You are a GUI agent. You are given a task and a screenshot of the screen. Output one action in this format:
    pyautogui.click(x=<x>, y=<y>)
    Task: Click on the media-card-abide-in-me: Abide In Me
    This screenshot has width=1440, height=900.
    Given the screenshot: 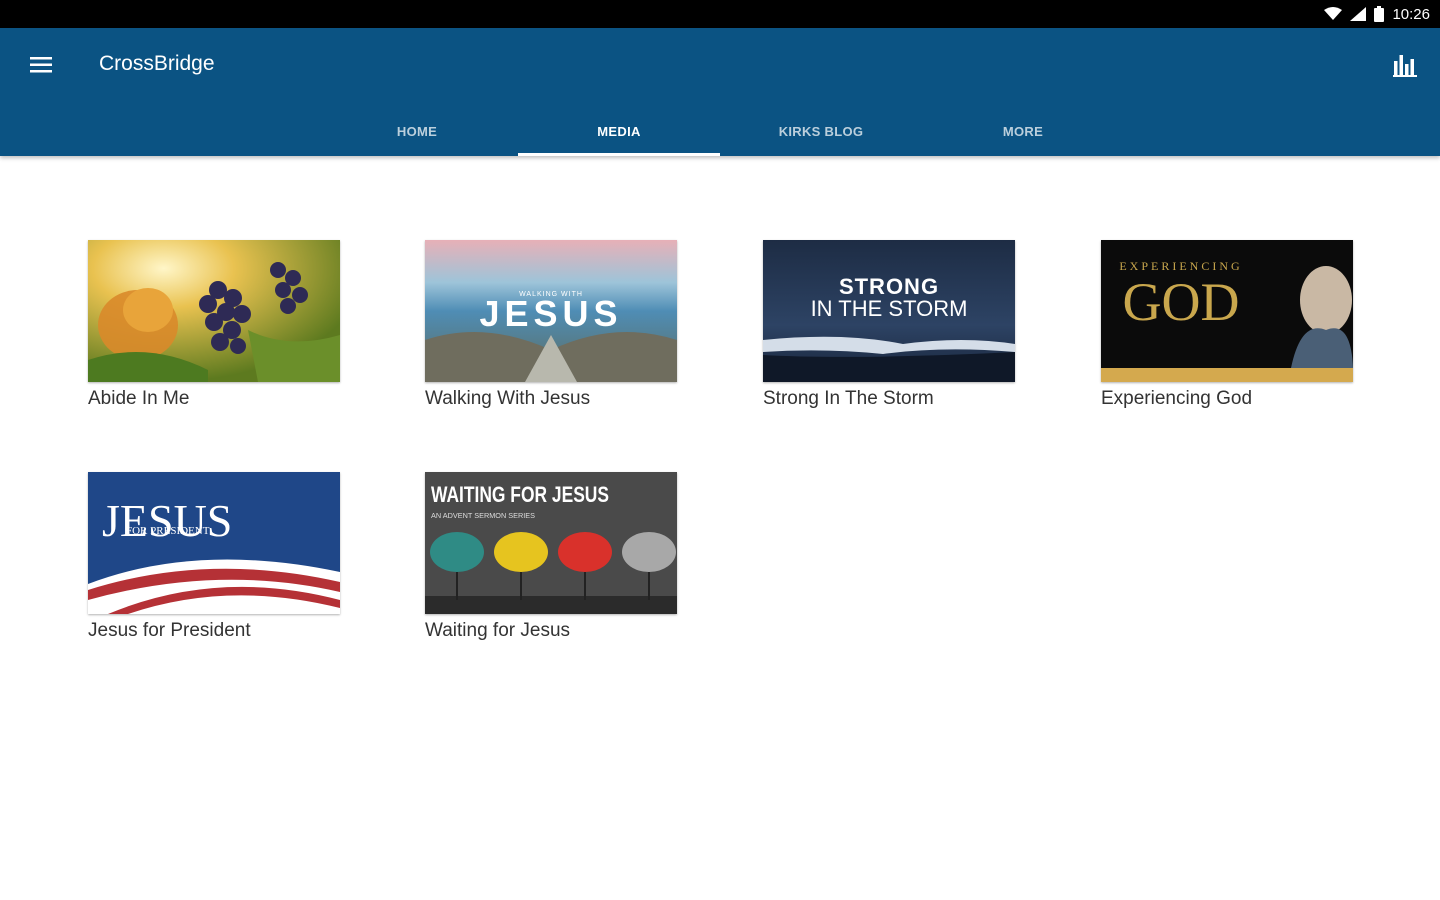 What is the action you would take?
    pyautogui.click(x=214, y=325)
    